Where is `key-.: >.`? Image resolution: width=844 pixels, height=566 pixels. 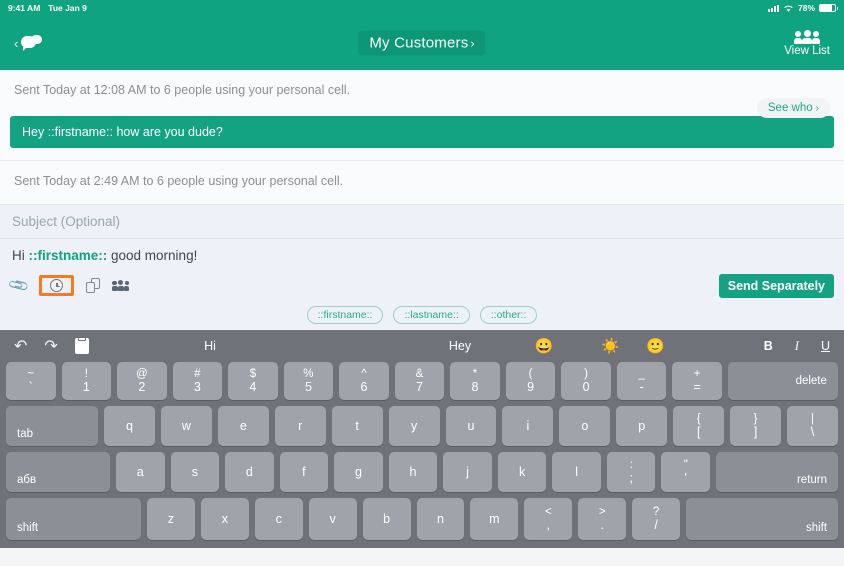 key-.: >. is located at coordinates (602, 519).